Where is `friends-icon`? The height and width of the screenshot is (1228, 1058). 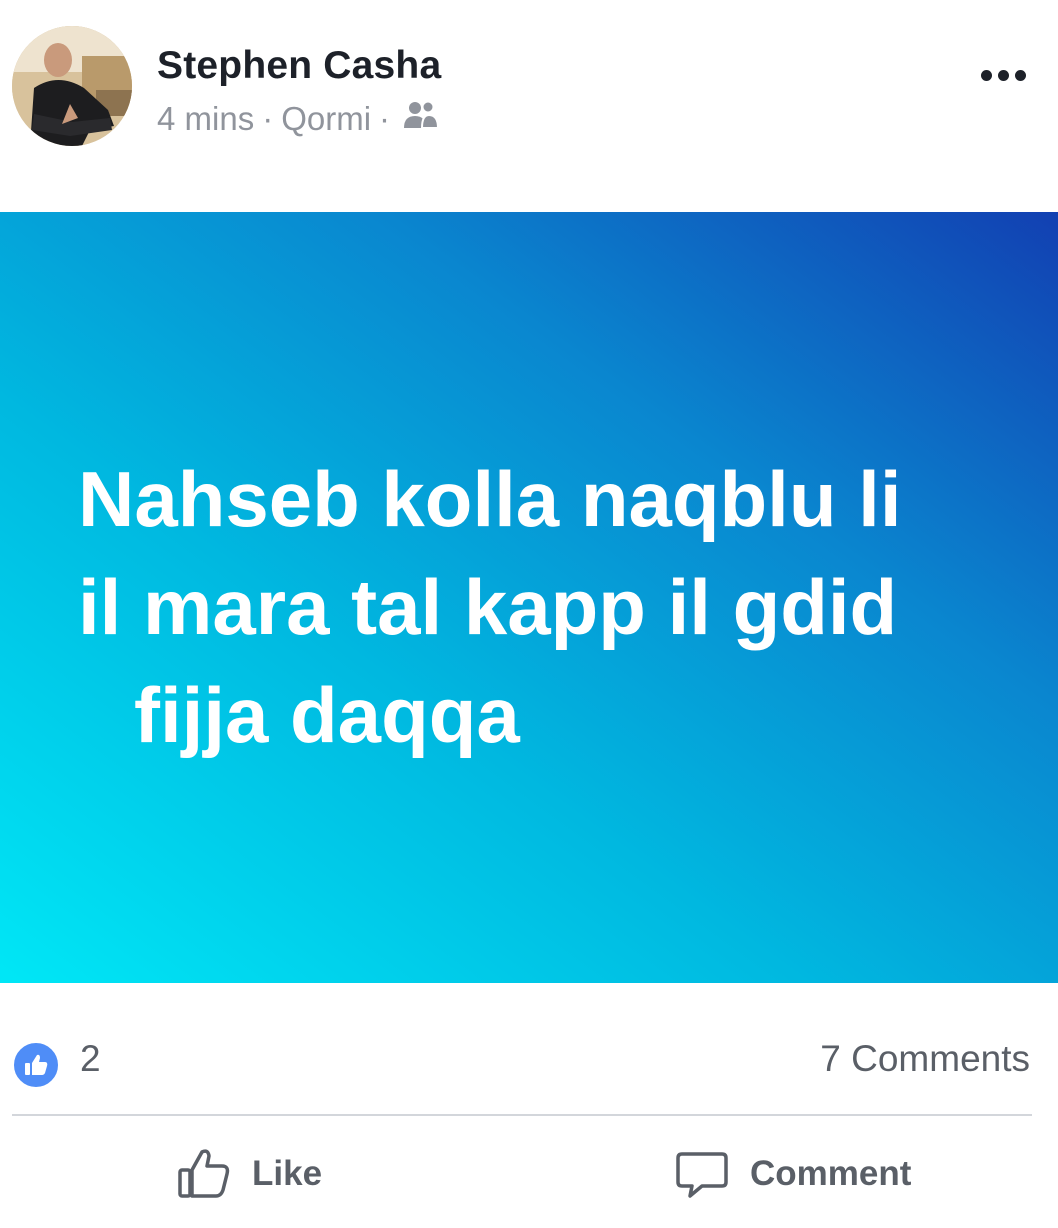 friends-icon is located at coordinates (421, 119).